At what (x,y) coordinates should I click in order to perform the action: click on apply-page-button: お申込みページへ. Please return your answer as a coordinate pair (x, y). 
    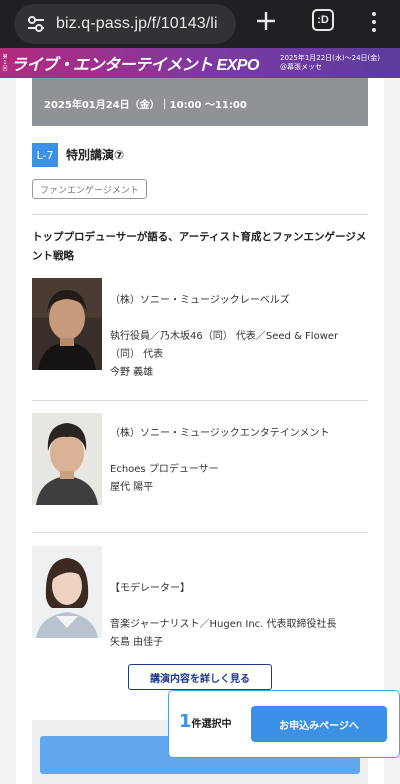
    Looking at the image, I should click on (319, 724).